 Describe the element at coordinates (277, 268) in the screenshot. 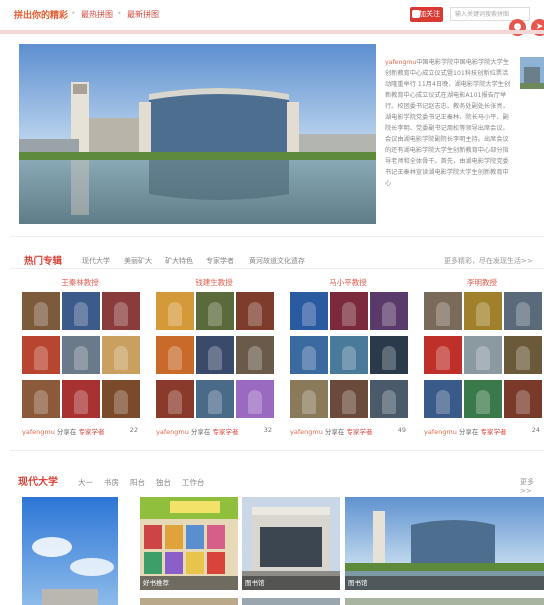

I see `hot-divider` at that location.